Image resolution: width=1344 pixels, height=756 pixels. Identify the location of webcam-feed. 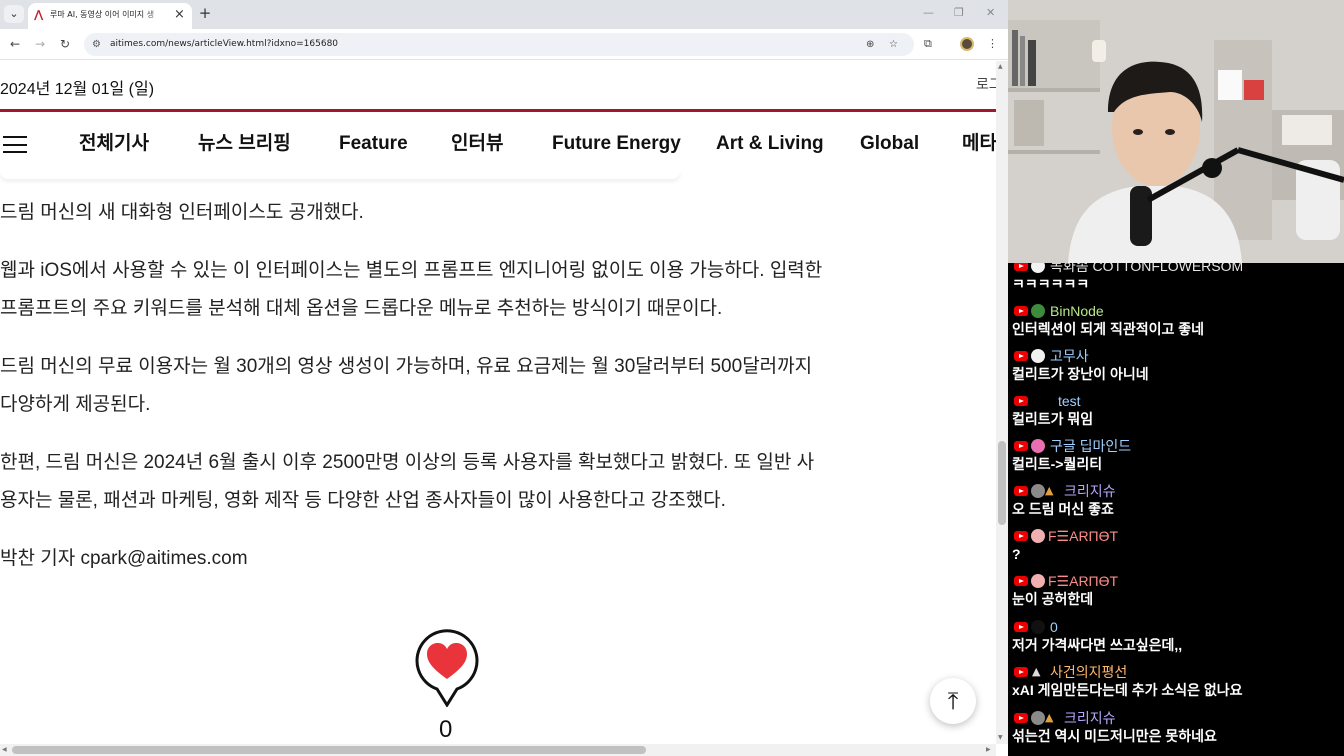
(1176, 131).